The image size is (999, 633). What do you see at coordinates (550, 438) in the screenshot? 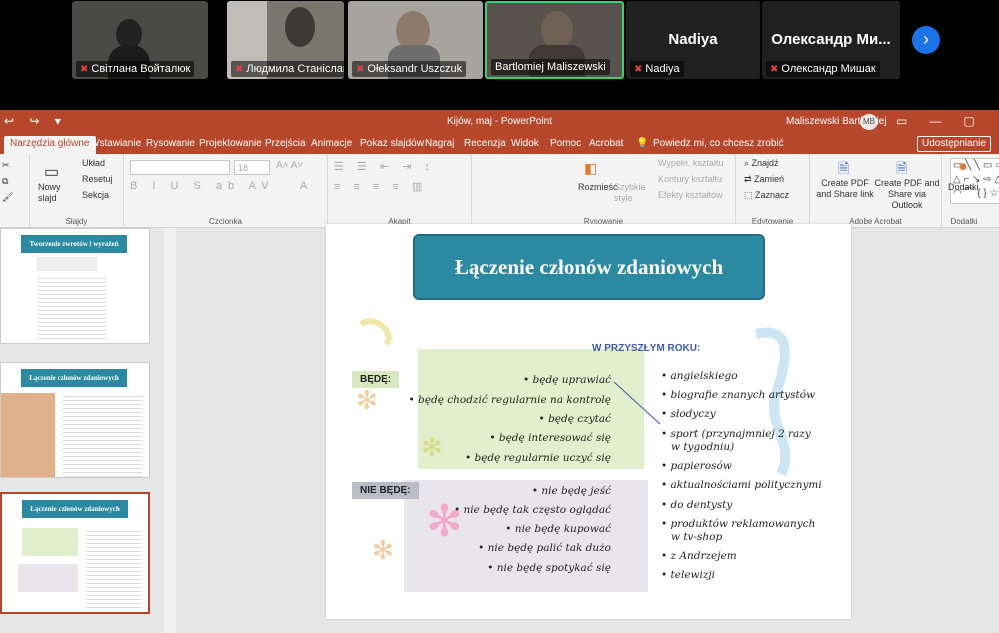
I see `bede-phrase: • będę interesować się` at bounding box center [550, 438].